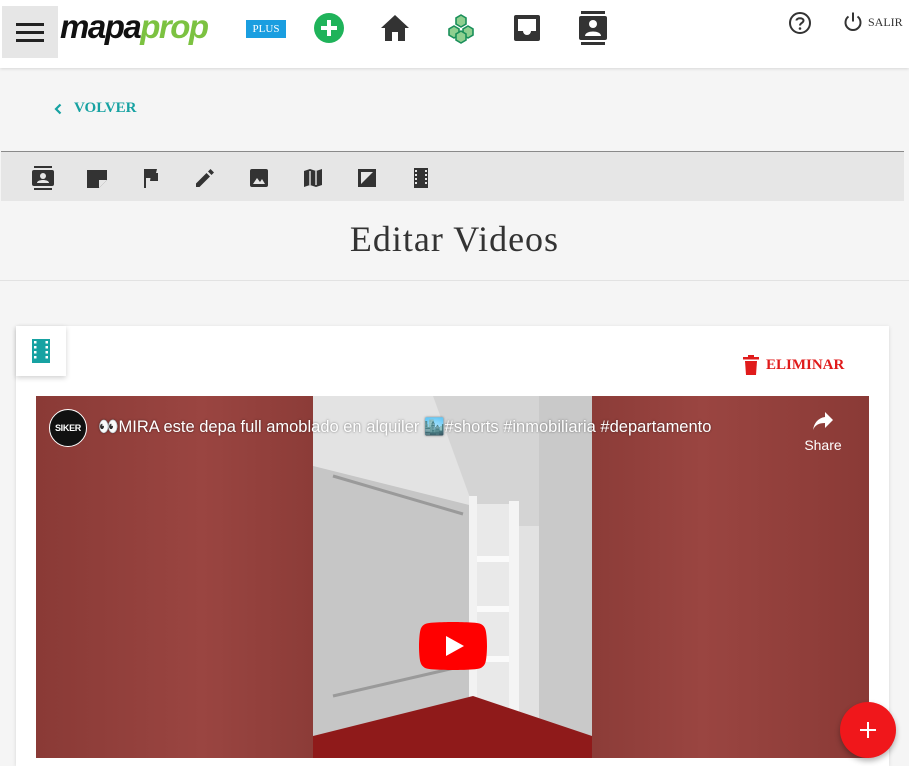 The image size is (909, 766). What do you see at coordinates (452, 176) in the screenshot?
I see `section-toolbar` at bounding box center [452, 176].